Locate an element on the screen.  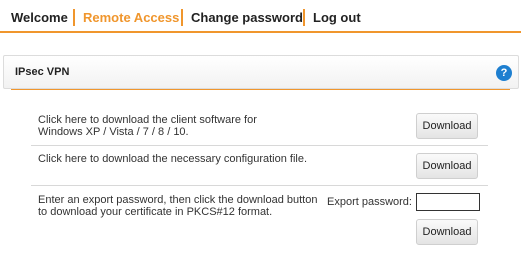
nav-welcome: Welcome is located at coordinates (39, 18).